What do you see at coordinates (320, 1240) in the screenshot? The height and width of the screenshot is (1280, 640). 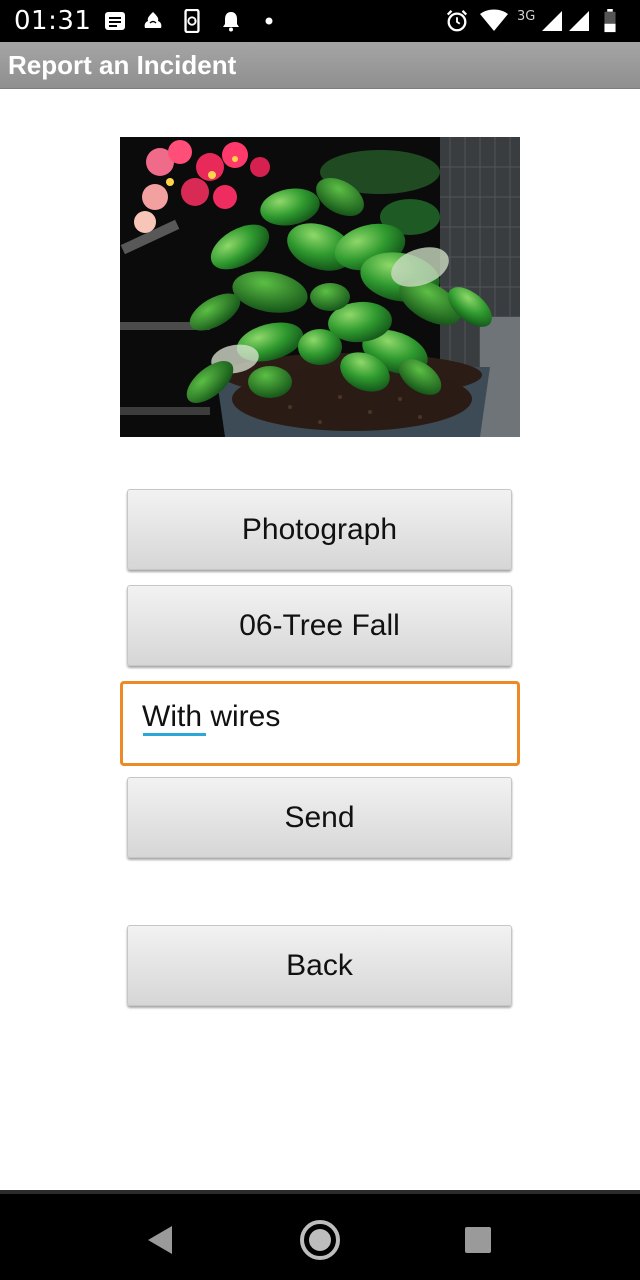 I see `home-circle-icon` at bounding box center [320, 1240].